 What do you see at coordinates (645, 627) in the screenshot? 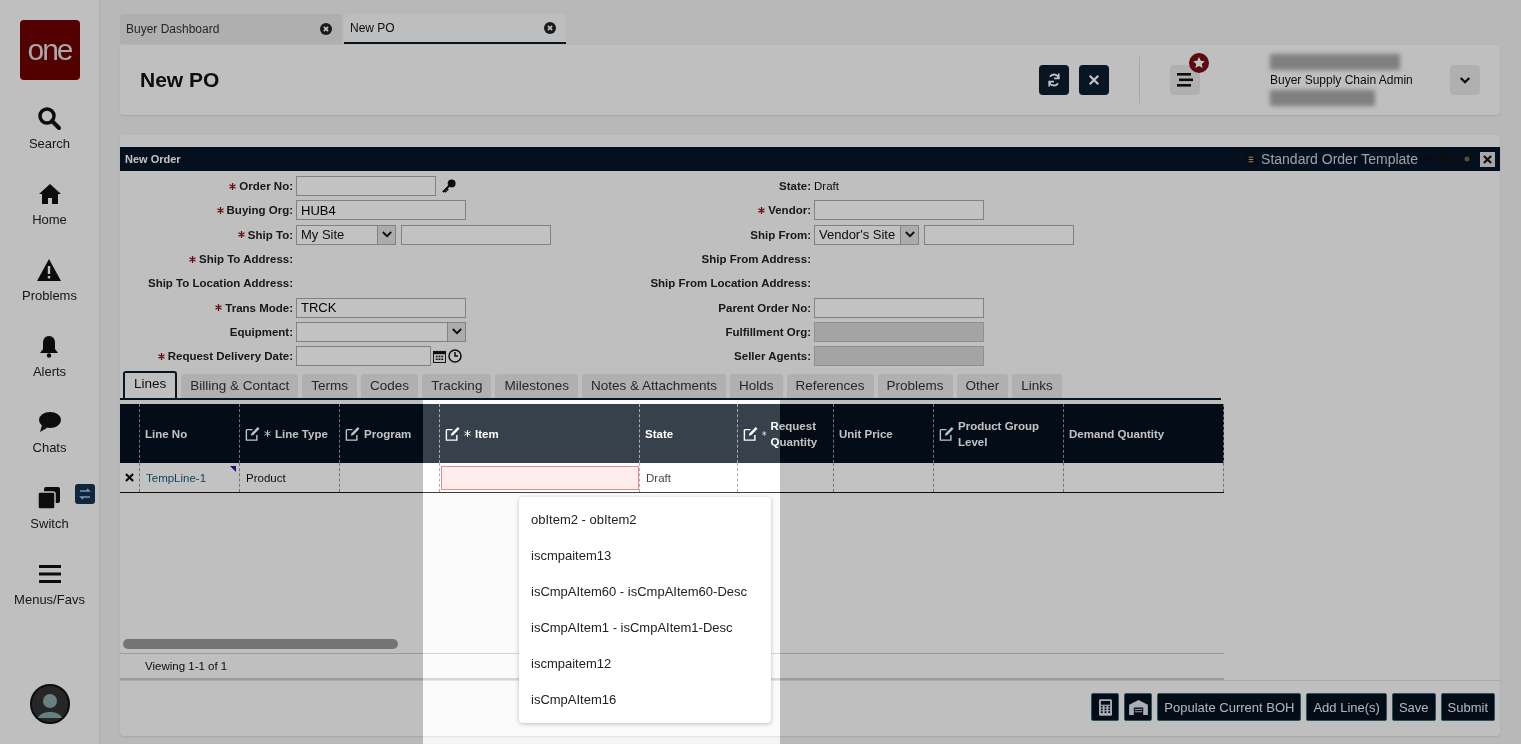
I see `dropdown-option: isCmpAItem1 - isCmpAItem1-Desc` at bounding box center [645, 627].